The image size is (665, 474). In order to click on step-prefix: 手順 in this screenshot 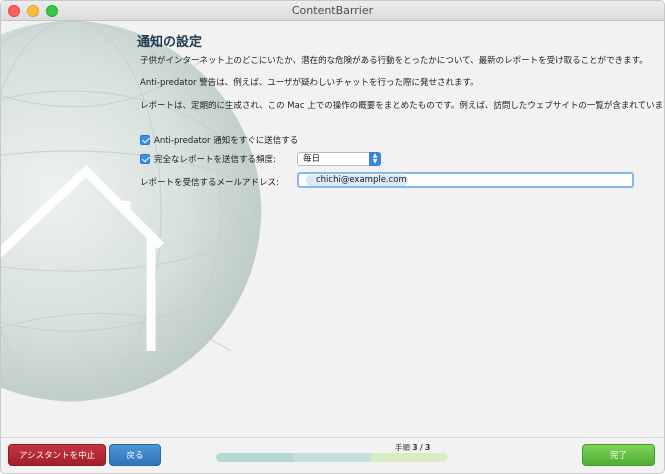, I will do `click(402, 447)`.